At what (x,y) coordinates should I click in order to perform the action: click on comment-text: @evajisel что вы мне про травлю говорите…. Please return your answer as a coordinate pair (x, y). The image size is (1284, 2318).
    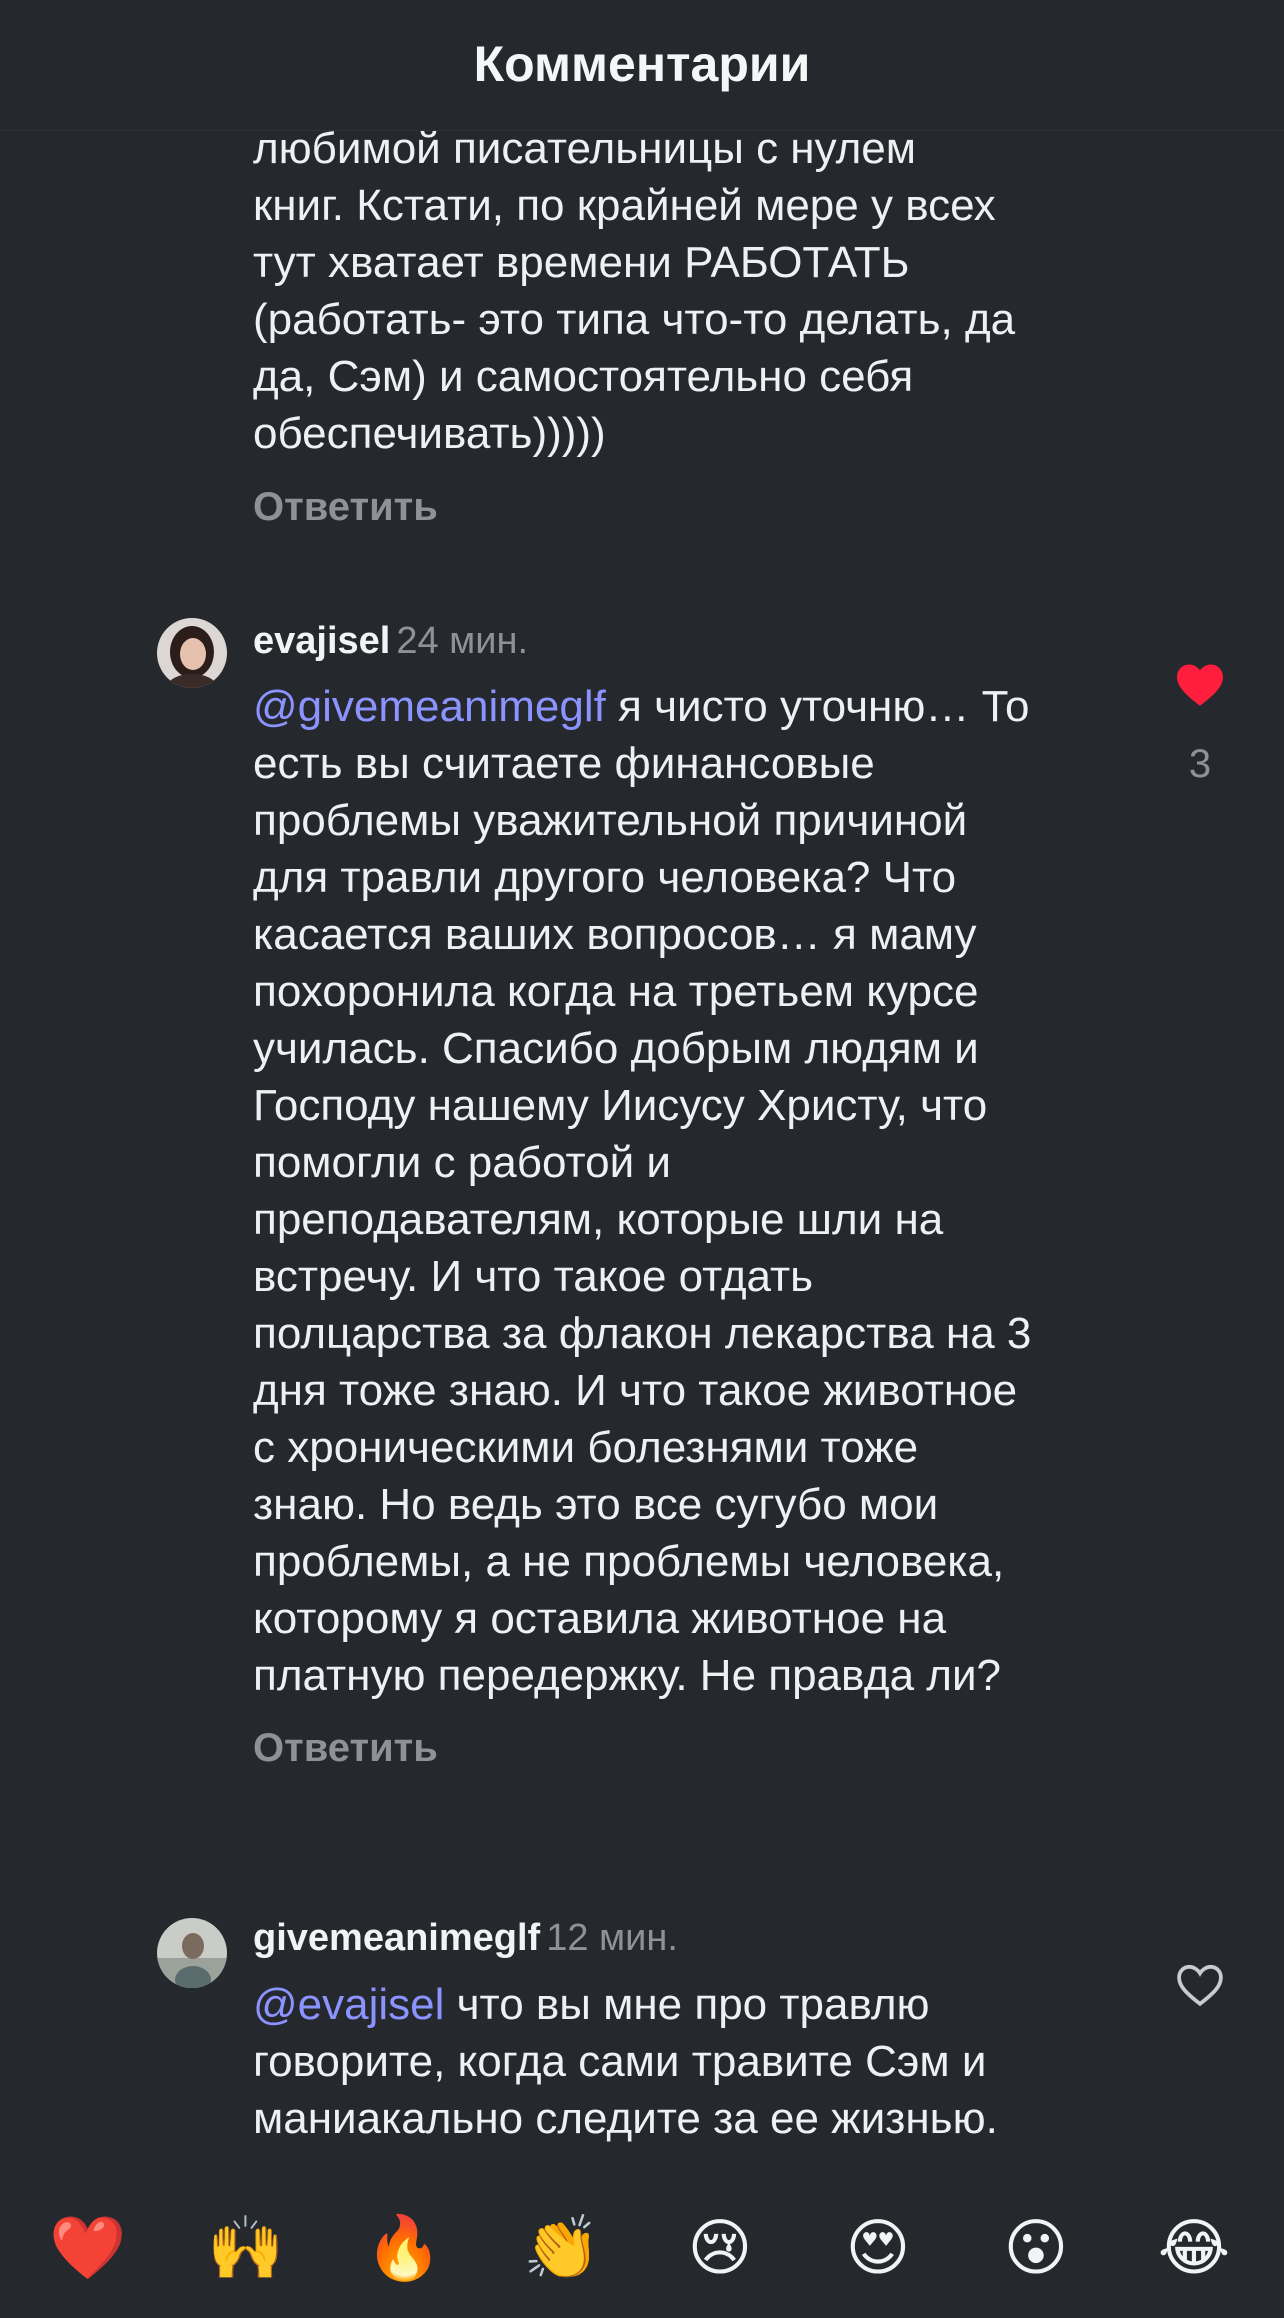
    Looking at the image, I should click on (693, 2061).